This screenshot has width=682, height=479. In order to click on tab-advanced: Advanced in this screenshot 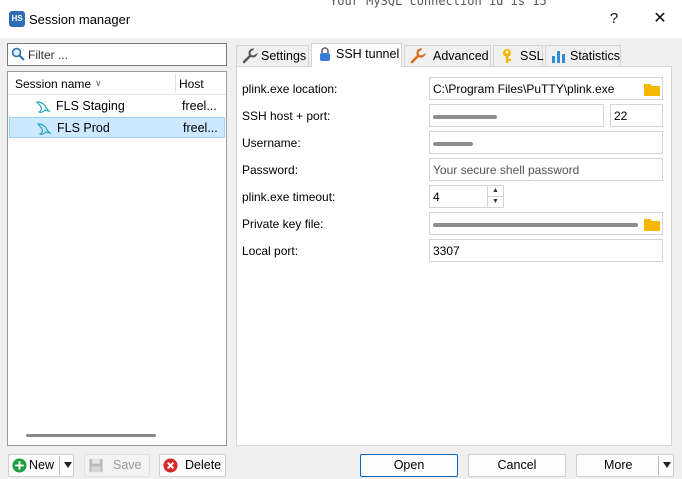, I will do `click(447, 55)`.